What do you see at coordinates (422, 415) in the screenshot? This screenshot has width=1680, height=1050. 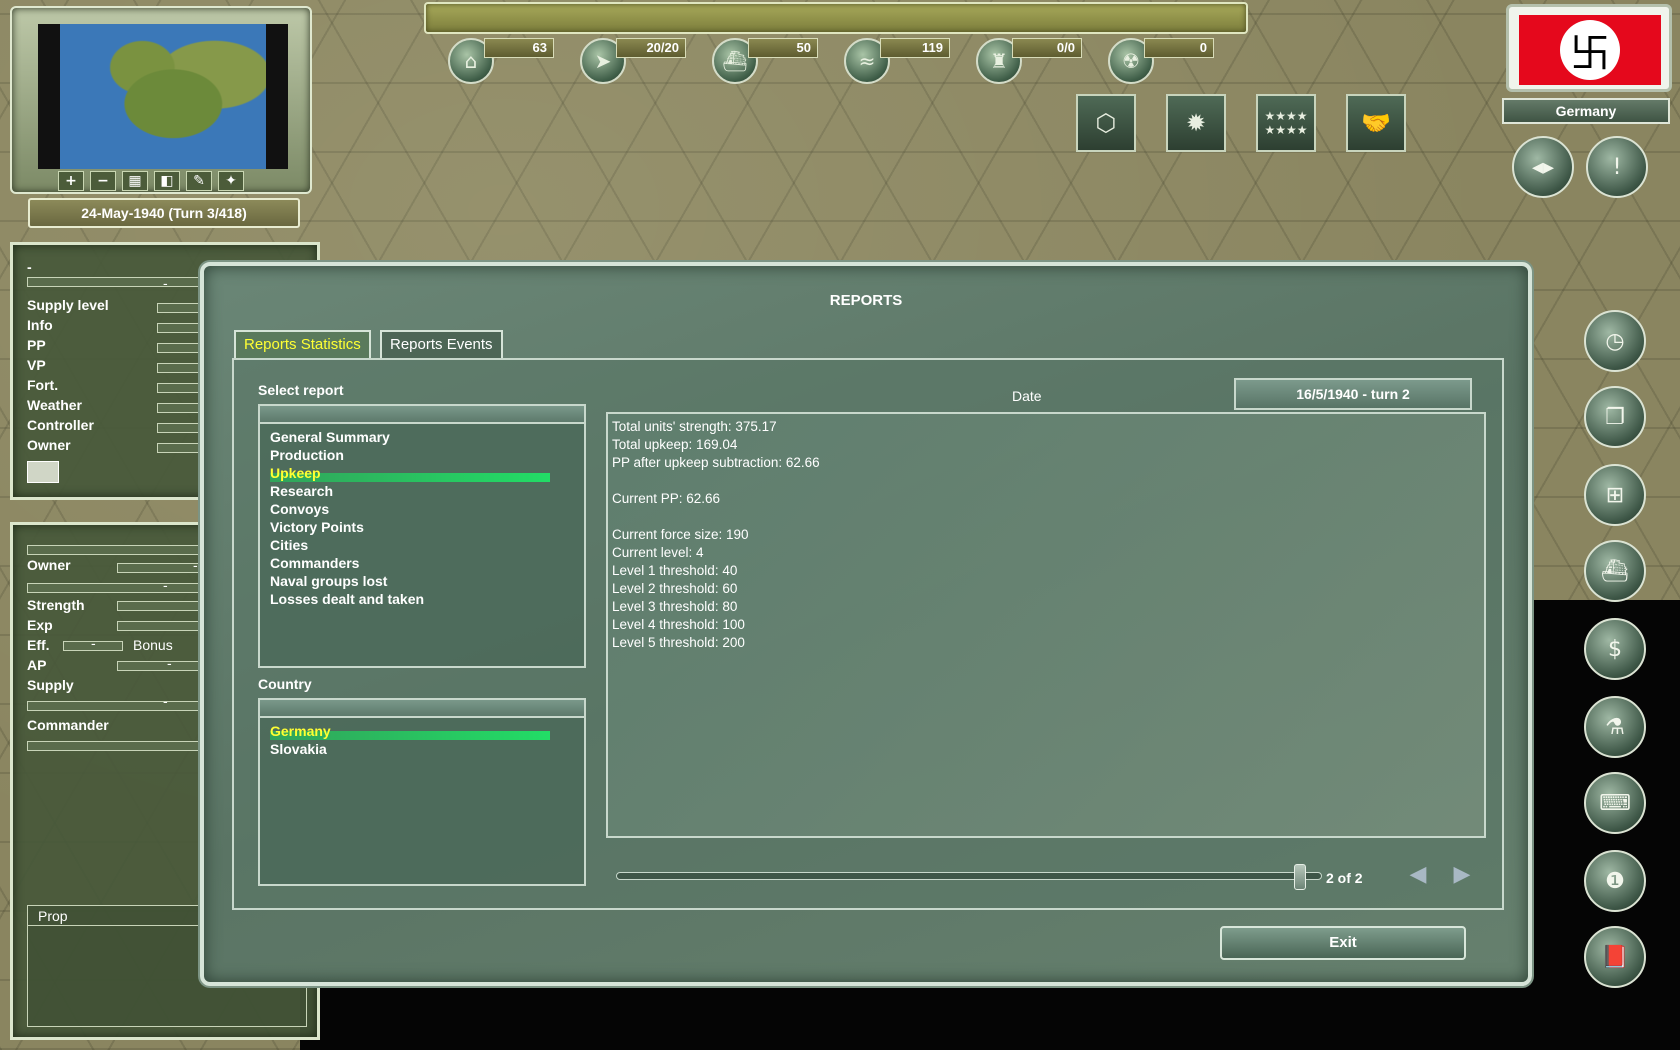 I see `report-list-header` at bounding box center [422, 415].